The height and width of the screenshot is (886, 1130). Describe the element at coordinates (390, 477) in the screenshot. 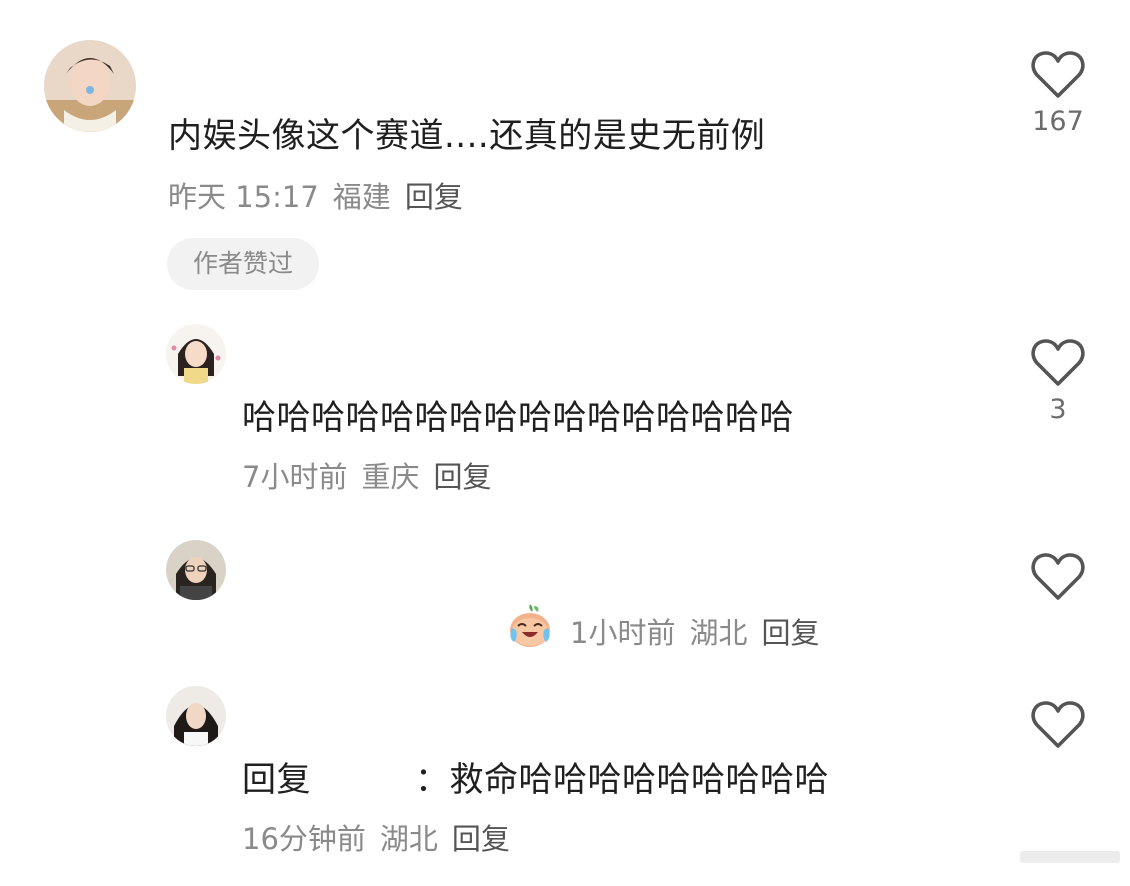

I see `comment-location: 重庆` at that location.